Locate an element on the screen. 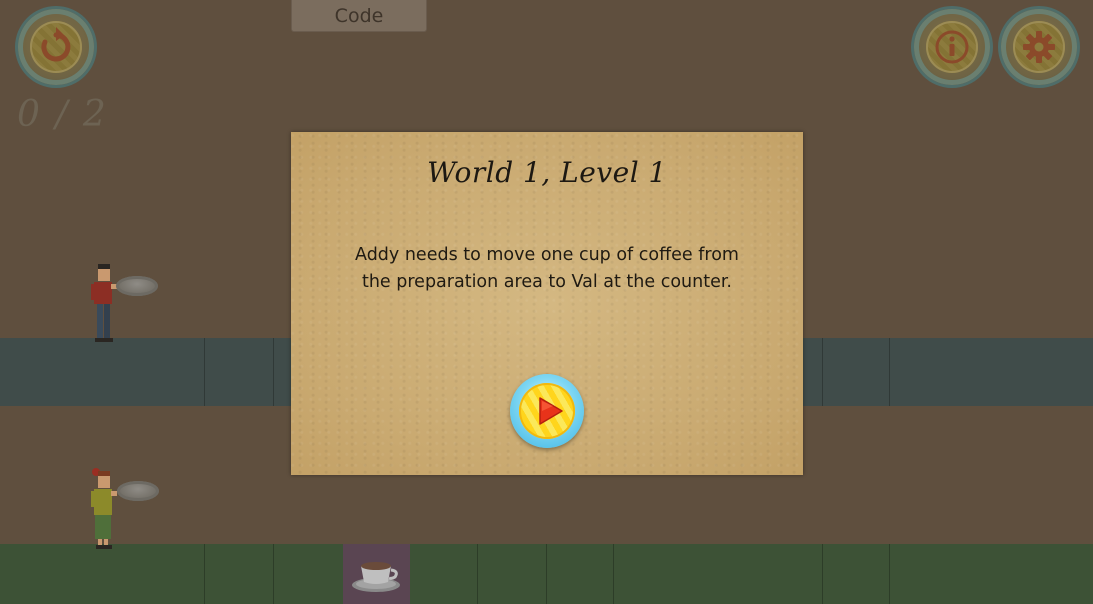  character-addy is located at coordinates (103, 306).